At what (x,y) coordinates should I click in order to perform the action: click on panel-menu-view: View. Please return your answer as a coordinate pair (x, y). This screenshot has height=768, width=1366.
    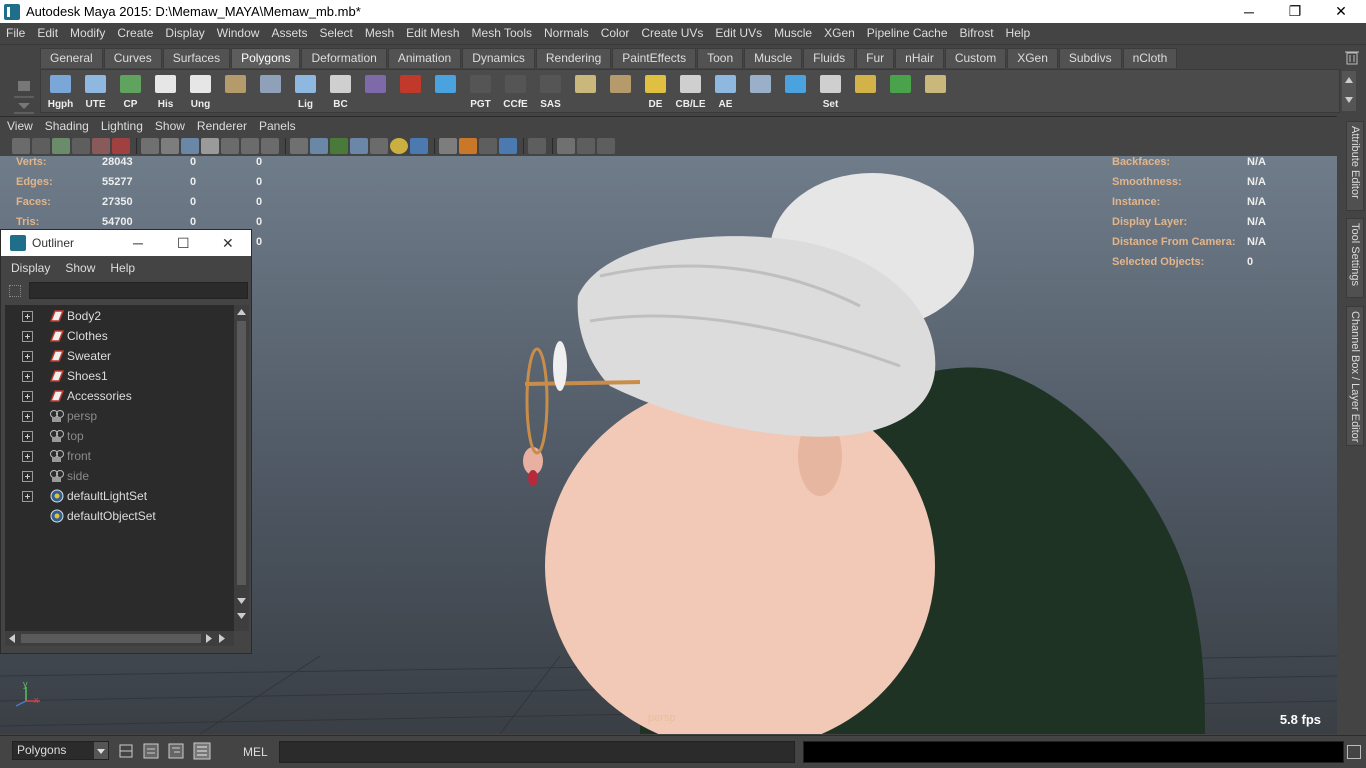
    Looking at the image, I should click on (19, 126).